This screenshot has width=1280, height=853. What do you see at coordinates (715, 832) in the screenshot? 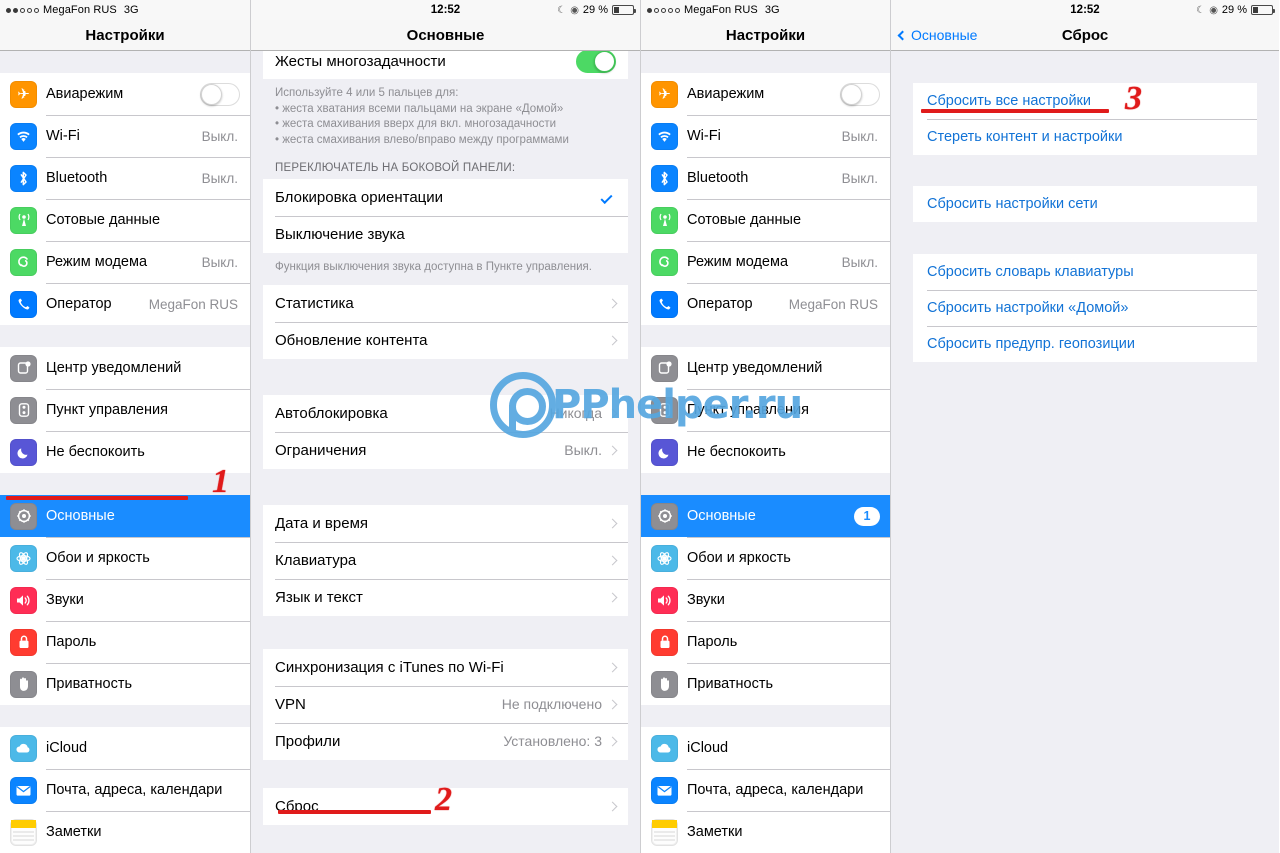
I see `sidebar-item-label: Заметки` at bounding box center [715, 832].